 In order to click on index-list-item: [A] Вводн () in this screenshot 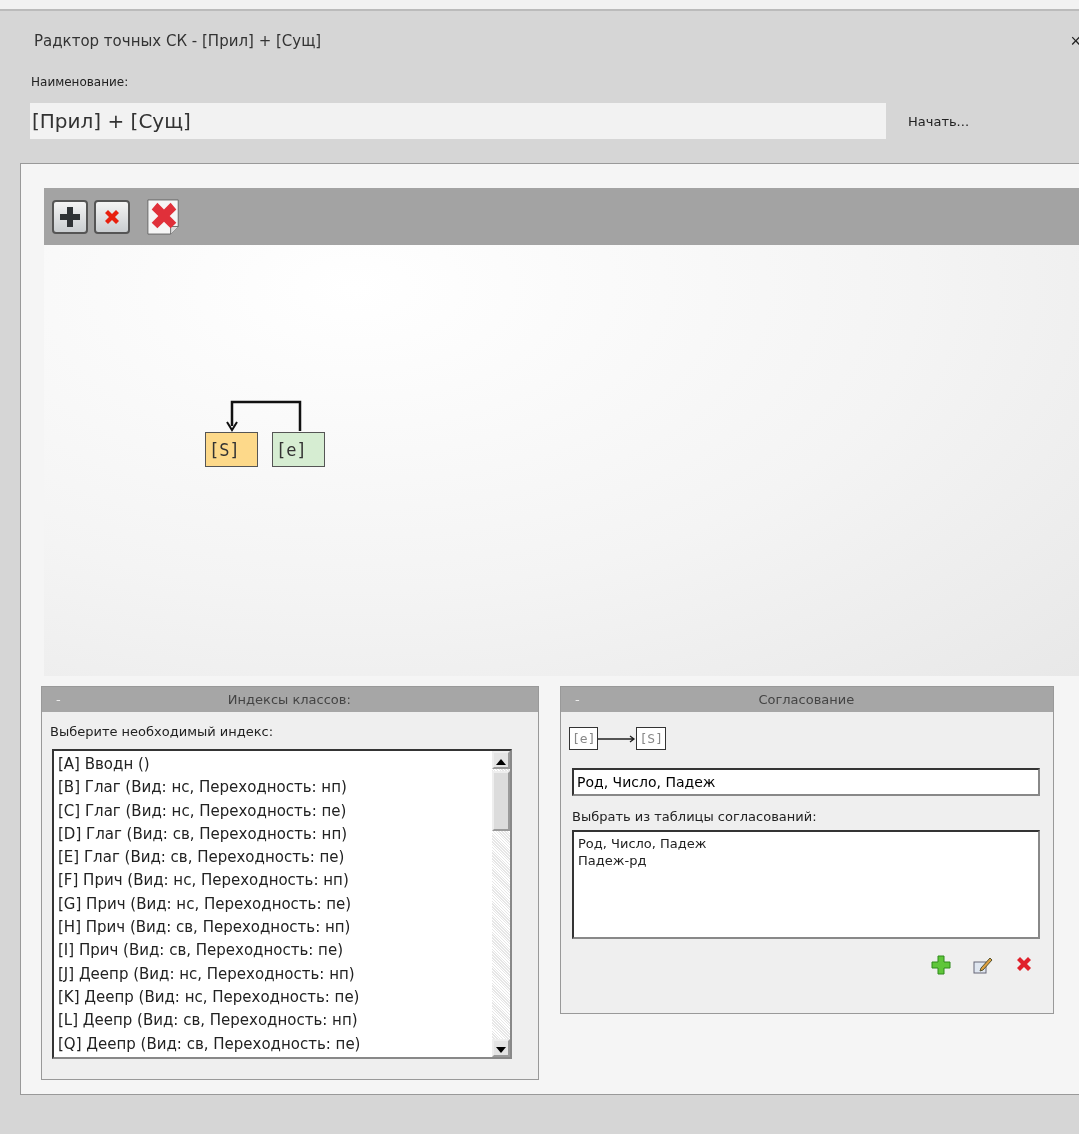, I will do `click(104, 765)`.